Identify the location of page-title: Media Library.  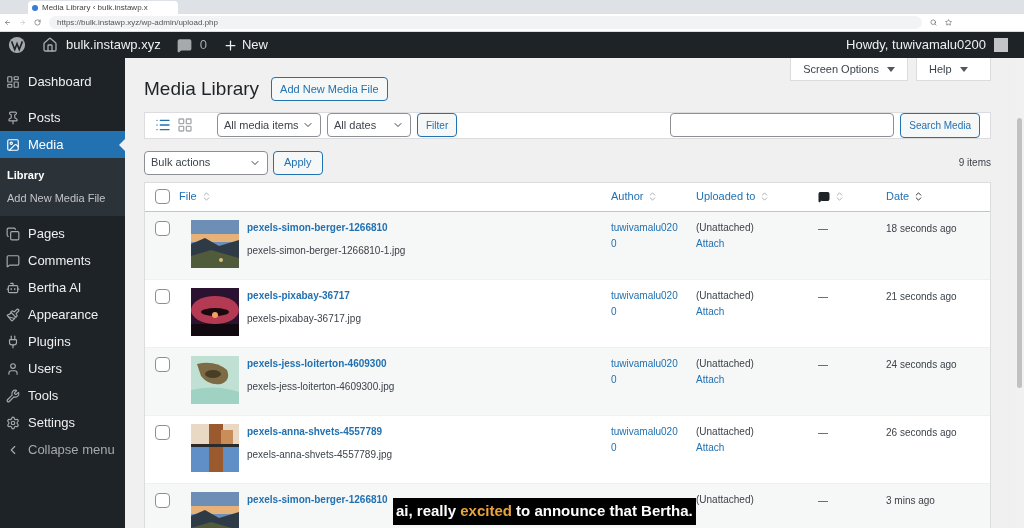
(202, 89).